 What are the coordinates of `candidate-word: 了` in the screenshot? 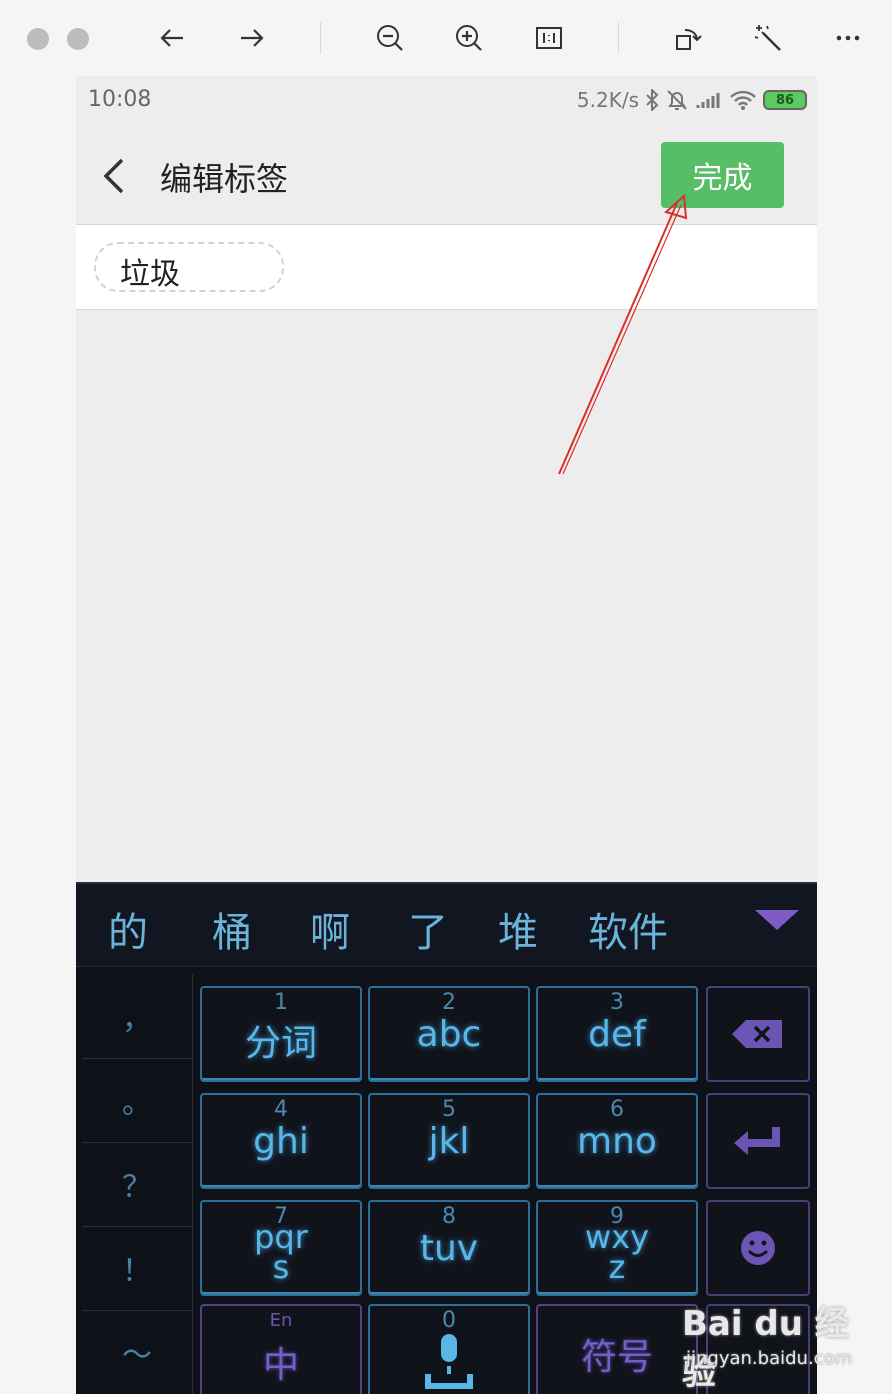 It's located at (428, 929).